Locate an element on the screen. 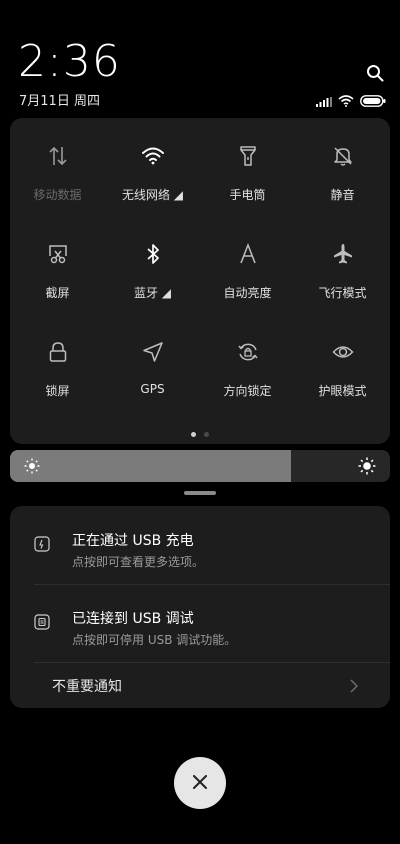 The width and height of the screenshot is (400, 844). tile-silent: 静音 is located at coordinates (342, 173).